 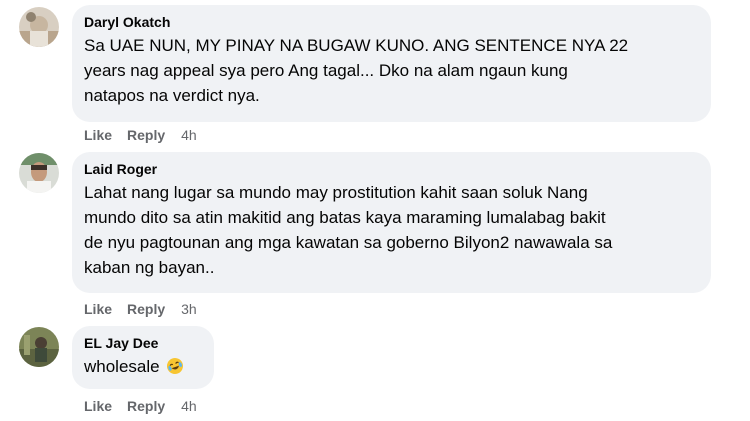 What do you see at coordinates (175, 366) in the screenshot?
I see `laughing-crying-emoji-icon` at bounding box center [175, 366].